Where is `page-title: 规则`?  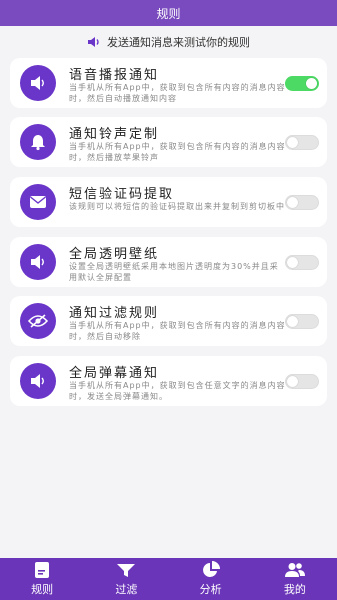
page-title: 规则 is located at coordinates (168, 13).